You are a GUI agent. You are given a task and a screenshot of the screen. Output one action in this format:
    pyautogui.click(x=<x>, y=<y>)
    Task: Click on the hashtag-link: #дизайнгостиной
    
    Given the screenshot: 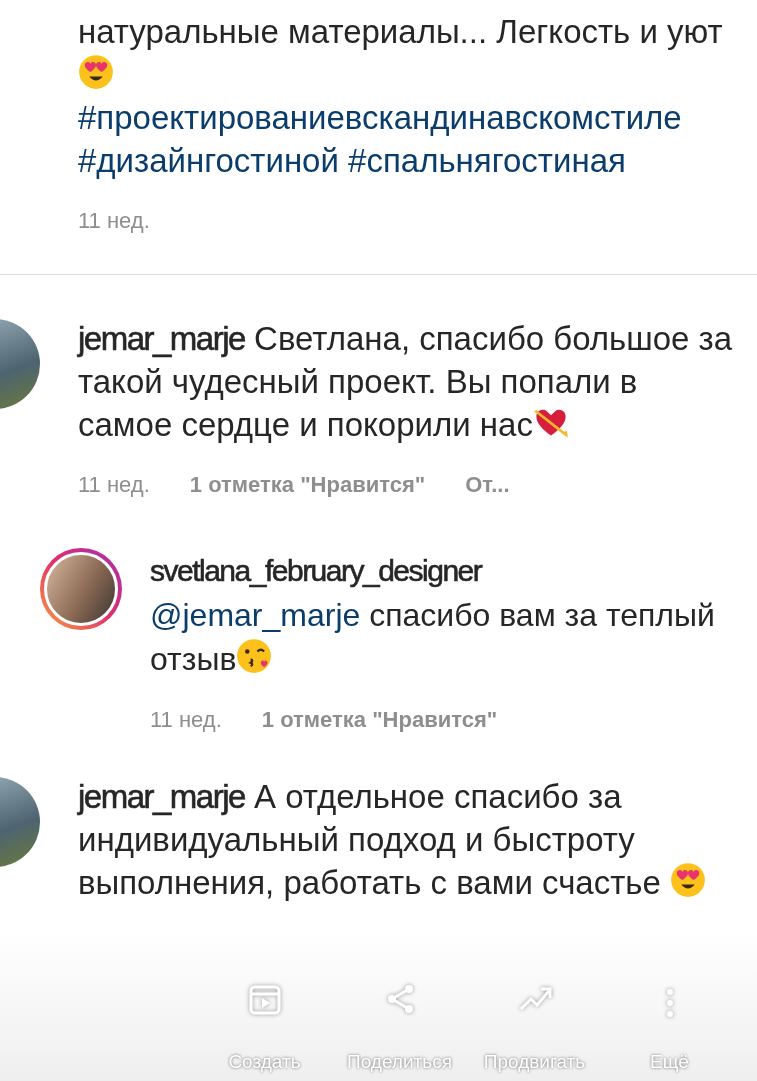 What is the action you would take?
    pyautogui.click(x=208, y=160)
    